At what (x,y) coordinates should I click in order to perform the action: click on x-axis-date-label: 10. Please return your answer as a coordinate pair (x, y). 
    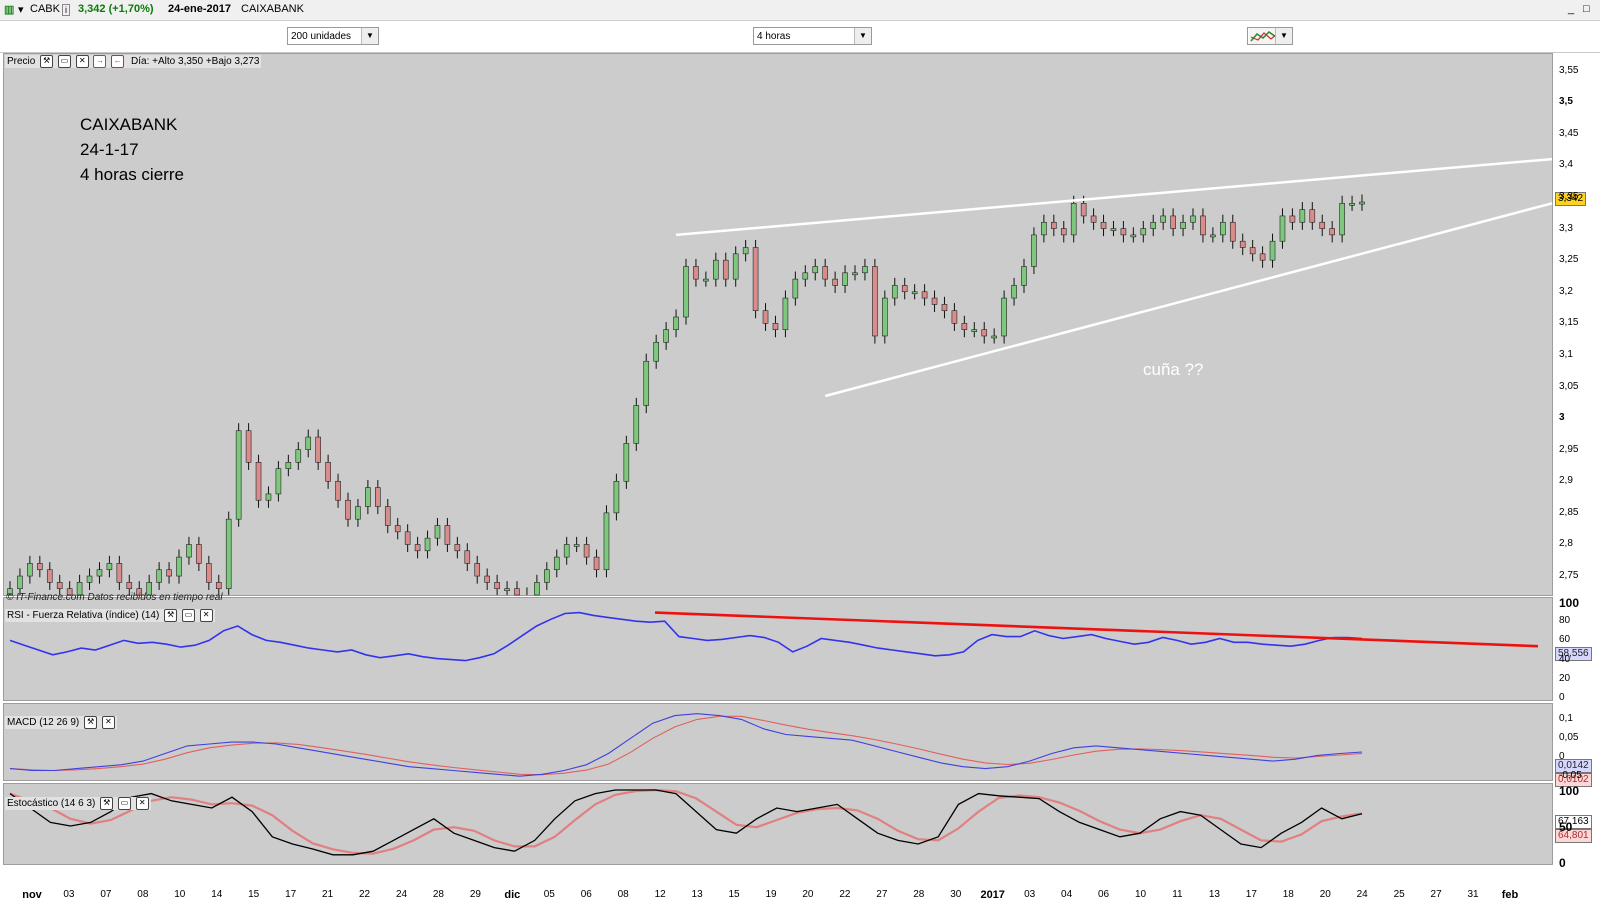
    Looking at the image, I should click on (1140, 894).